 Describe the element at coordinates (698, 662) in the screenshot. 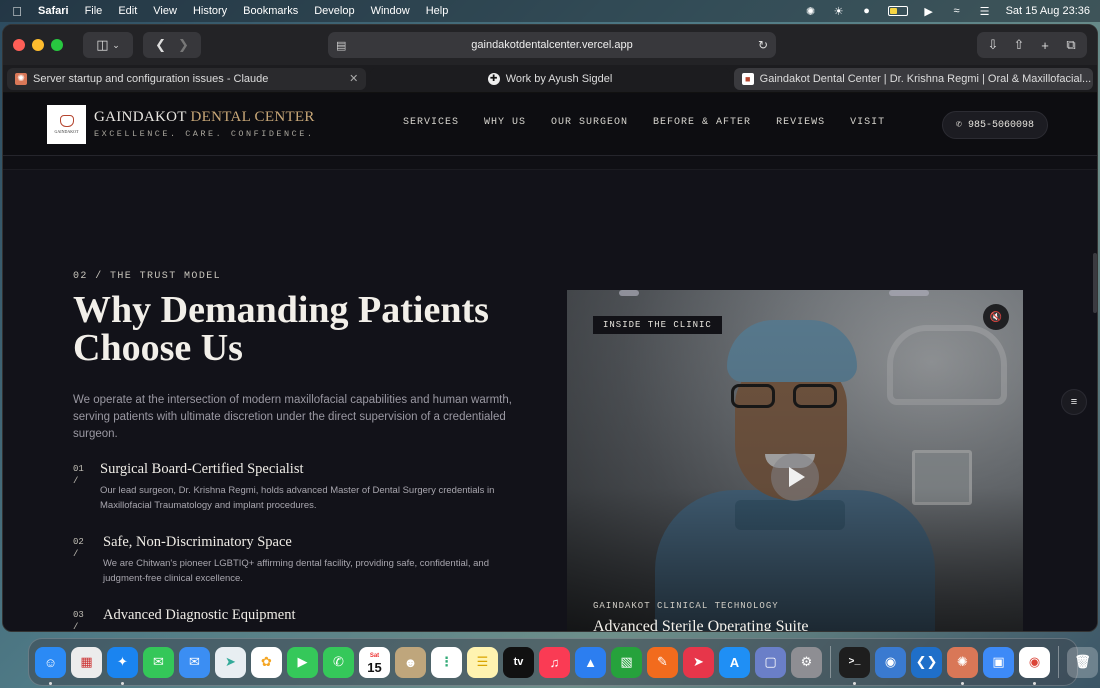

I see `rocket-app-icon: ➤` at that location.